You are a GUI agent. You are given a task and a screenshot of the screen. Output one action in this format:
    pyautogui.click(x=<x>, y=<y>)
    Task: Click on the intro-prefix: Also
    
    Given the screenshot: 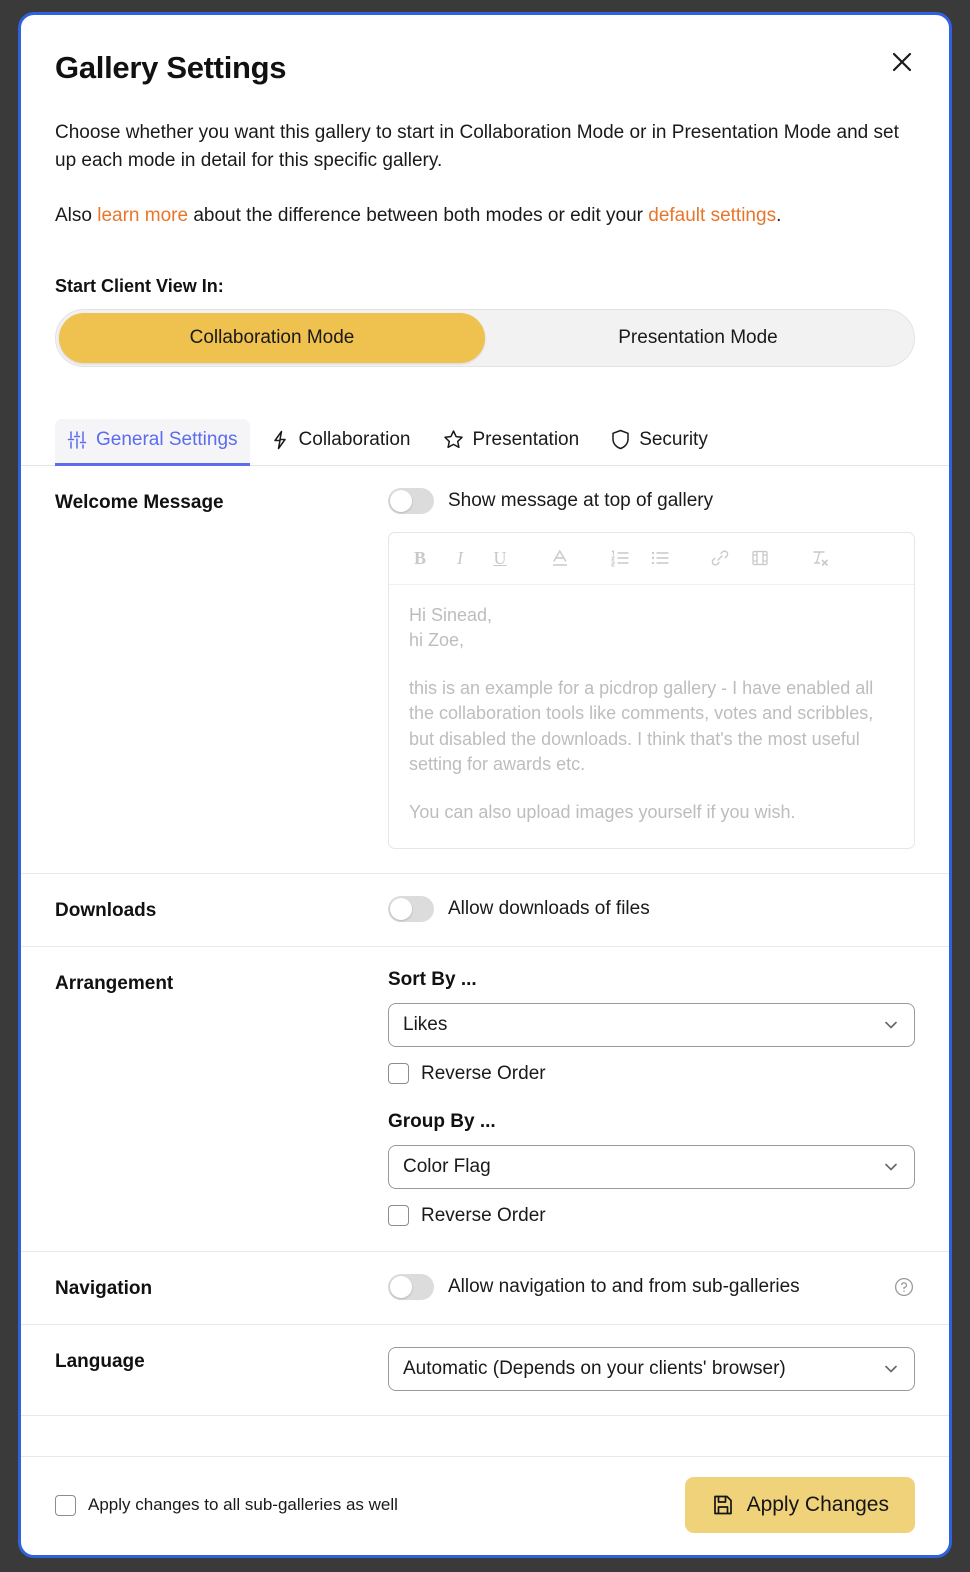 What is the action you would take?
    pyautogui.click(x=76, y=216)
    